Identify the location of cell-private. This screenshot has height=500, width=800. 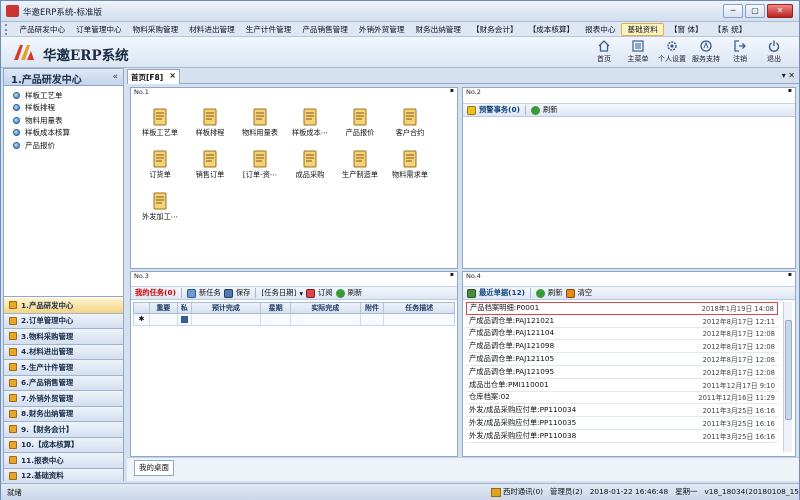
(185, 319).